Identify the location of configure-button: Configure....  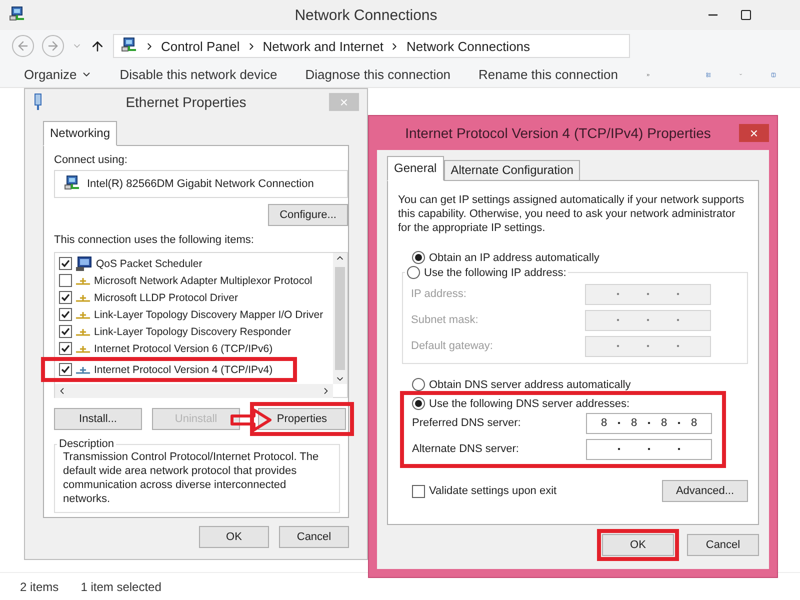
(308, 215).